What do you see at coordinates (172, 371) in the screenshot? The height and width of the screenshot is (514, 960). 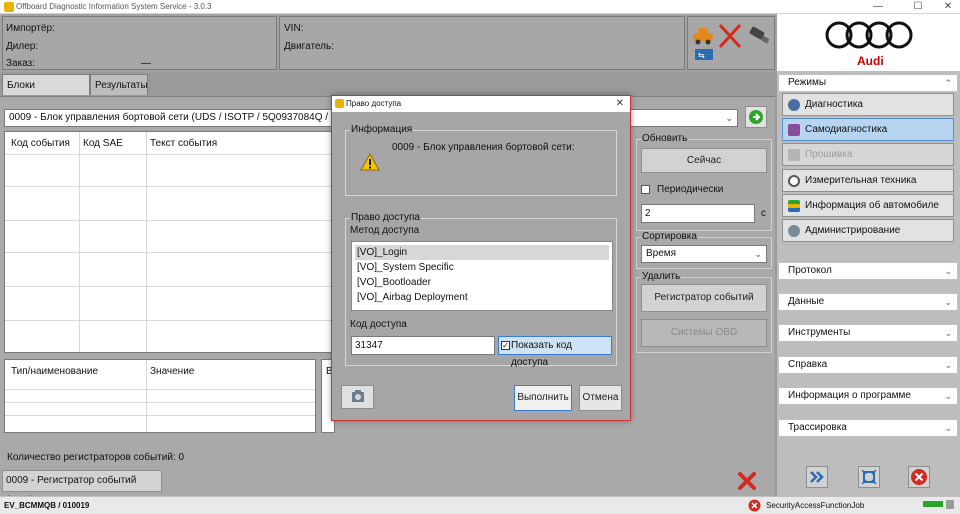 I see `col-value: Значение` at bounding box center [172, 371].